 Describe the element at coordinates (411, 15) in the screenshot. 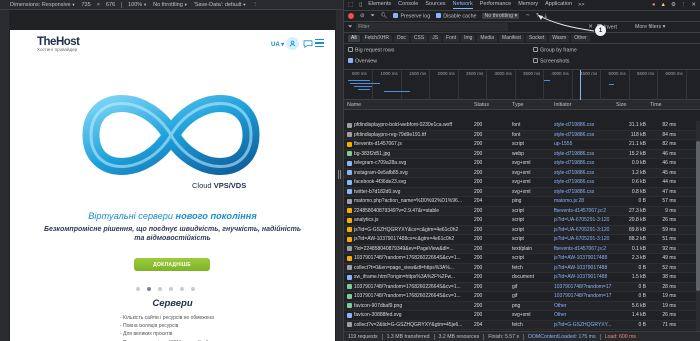

I see `preserve-log-checkbox: Preserve log` at that location.